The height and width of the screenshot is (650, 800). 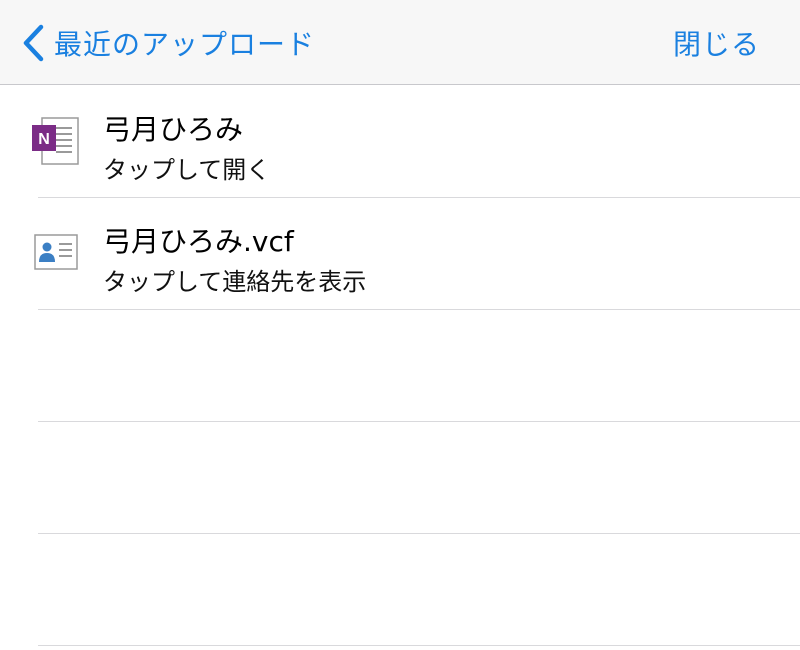 I want to click on file-name: 弓月ひろみ.vcf, so click(x=198, y=241).